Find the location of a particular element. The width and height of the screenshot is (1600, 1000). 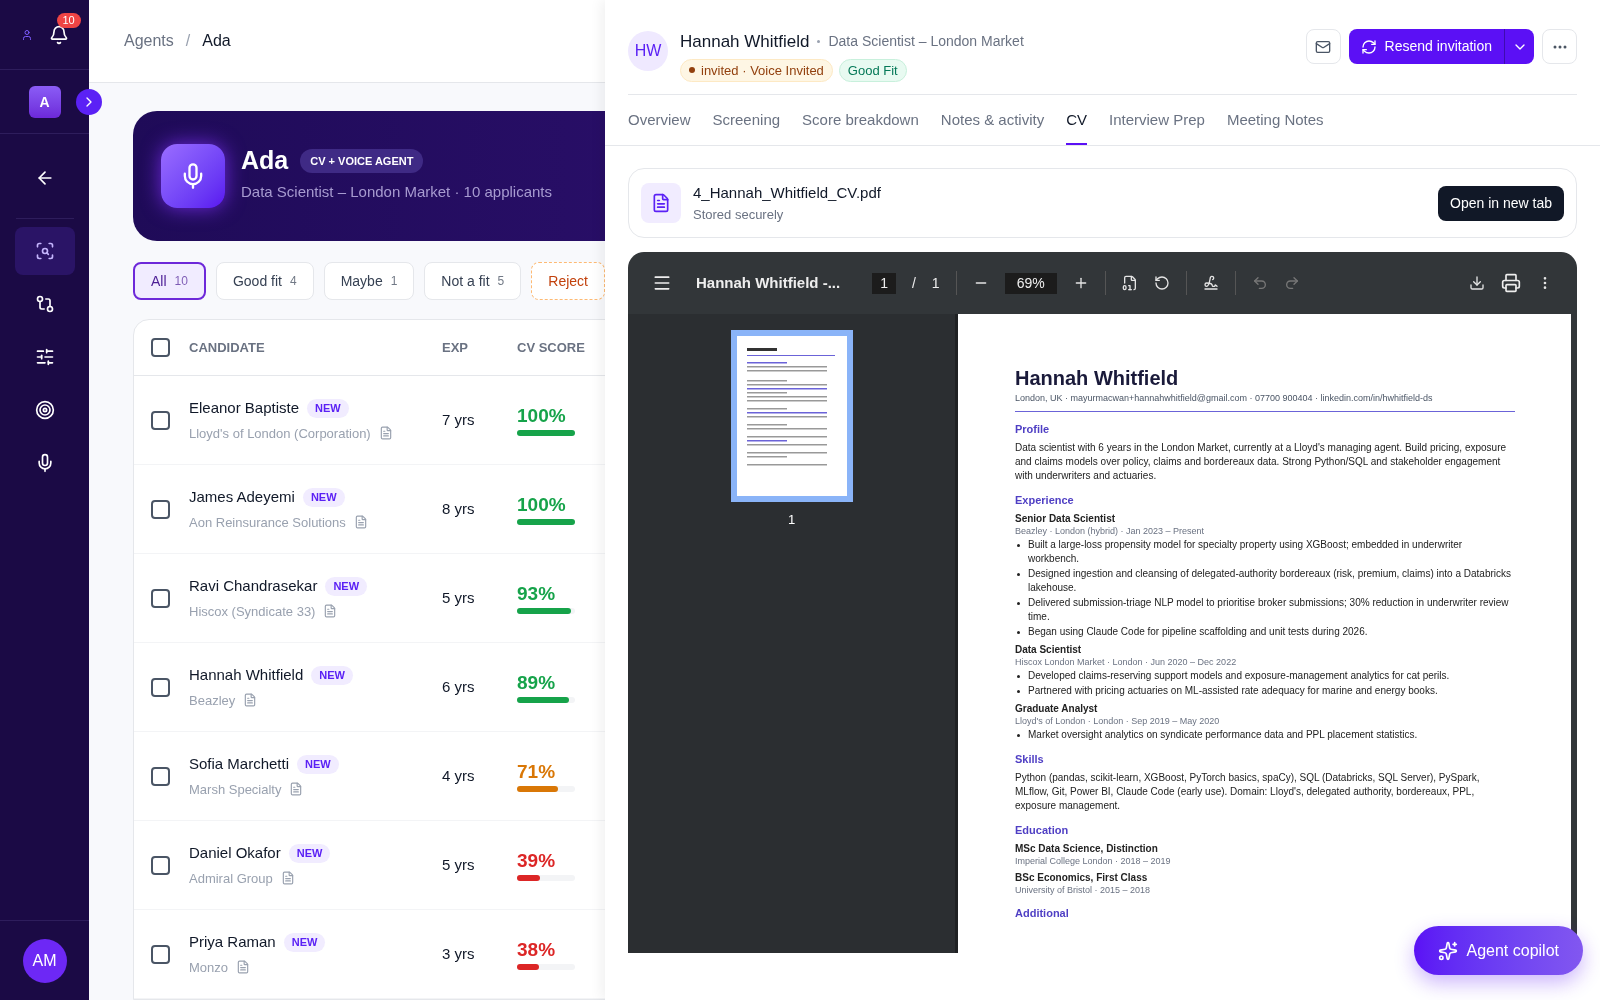

email-button is located at coordinates (1323, 46).